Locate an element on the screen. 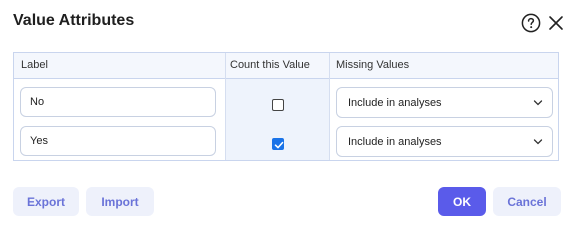 This screenshot has width=572, height=240. cancel-button: Cancel is located at coordinates (527, 201).